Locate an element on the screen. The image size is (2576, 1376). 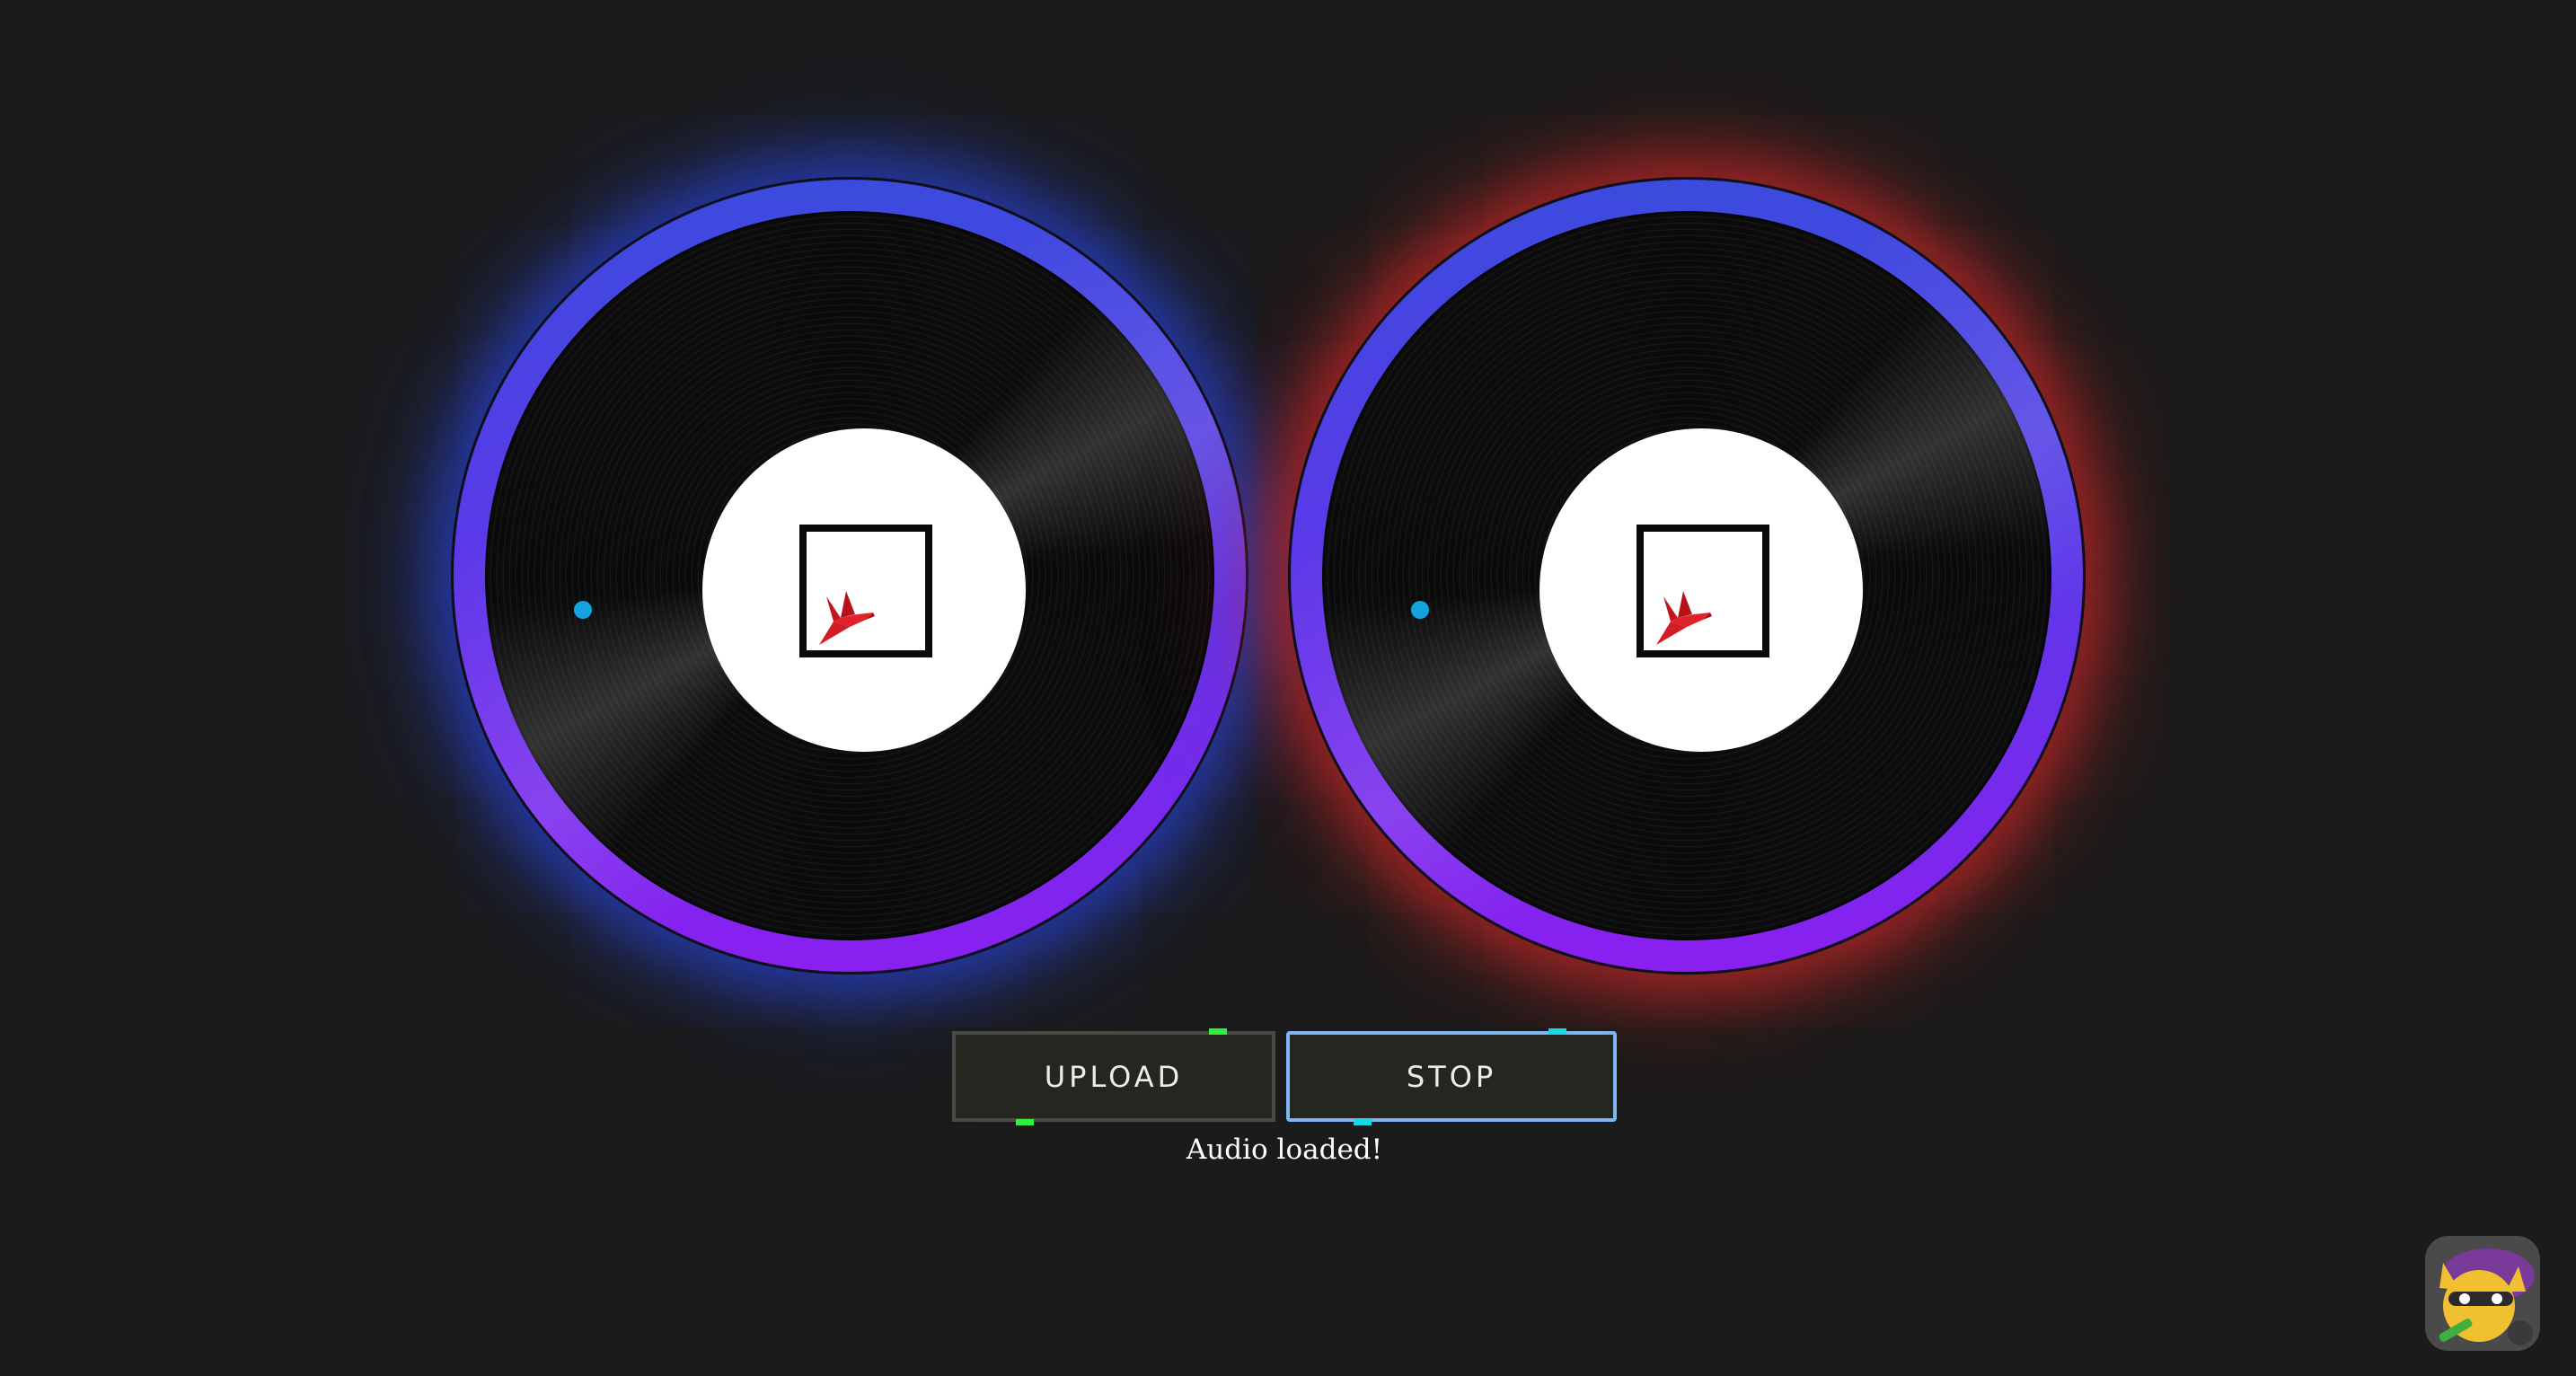
left-vinyl-record is located at coordinates (849, 575).